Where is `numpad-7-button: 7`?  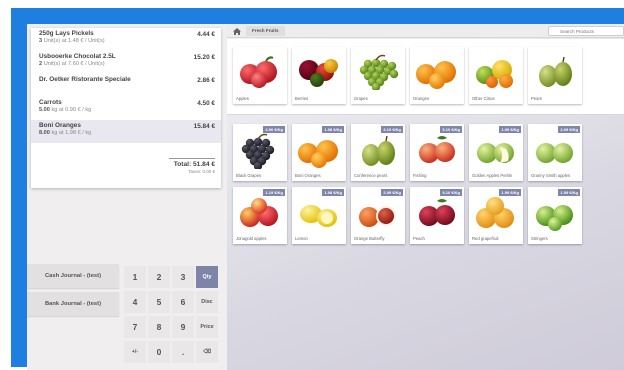
numpad-7-button: 7 is located at coordinates (135, 327).